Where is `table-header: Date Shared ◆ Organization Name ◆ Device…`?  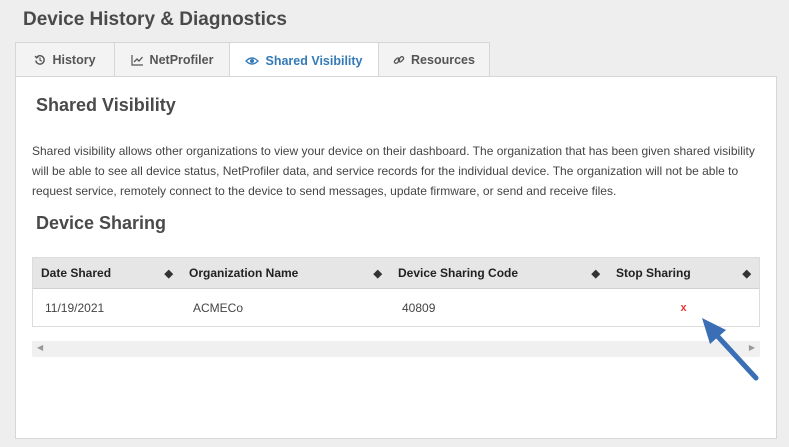
table-header: Date Shared ◆ Organization Name ◆ Device… is located at coordinates (396, 273).